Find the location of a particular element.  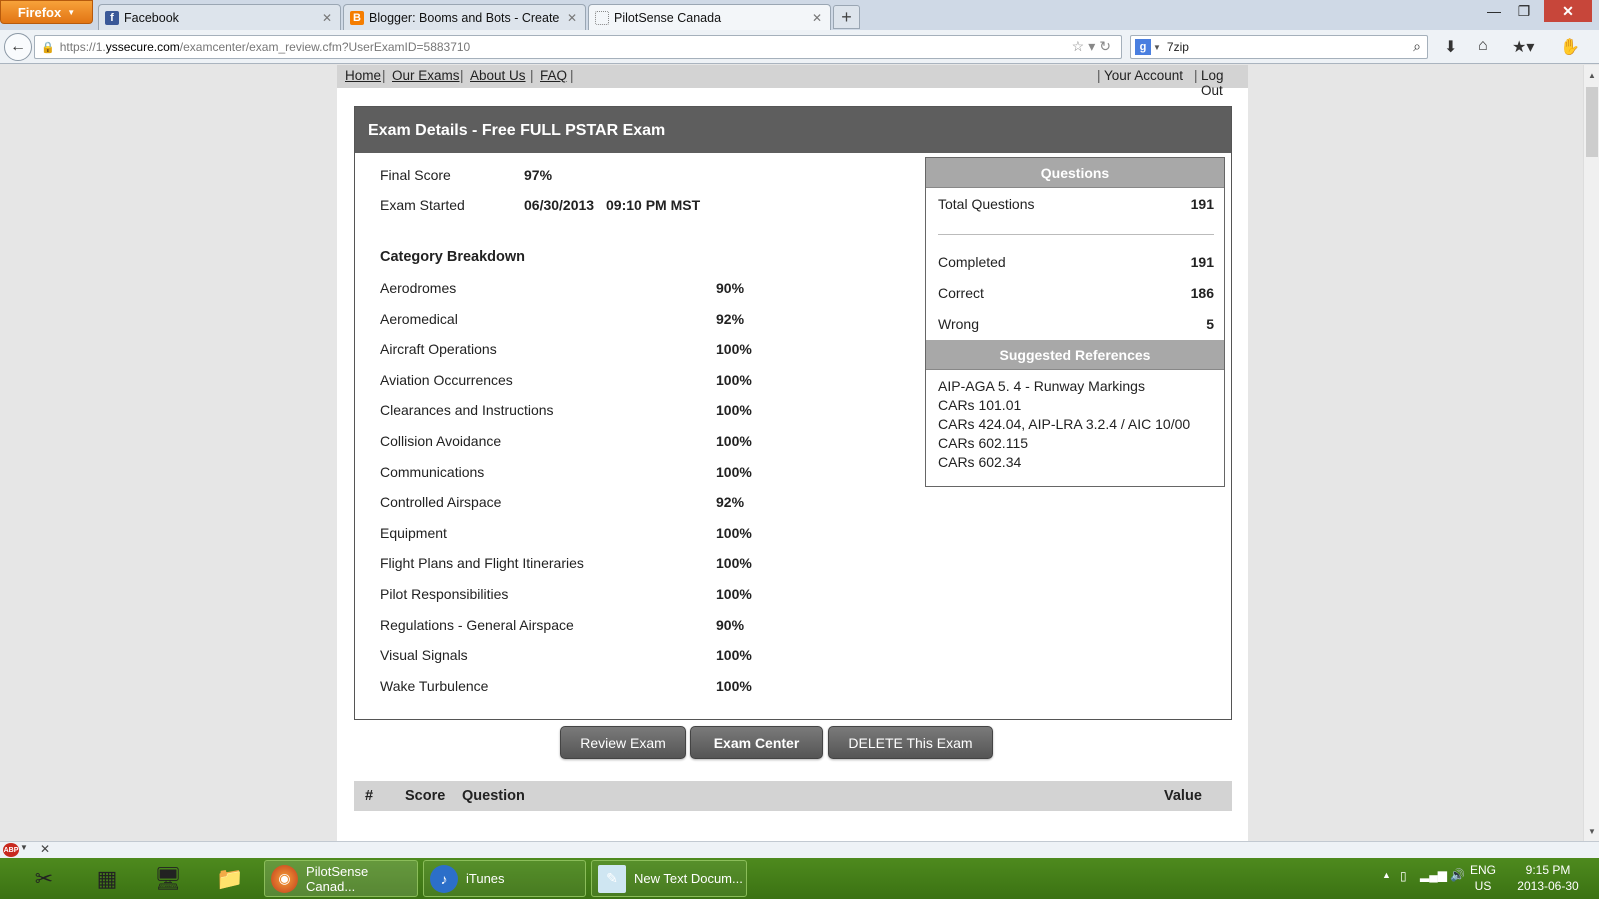

exam-started-time: 09:10 PM MST is located at coordinates (653, 205).